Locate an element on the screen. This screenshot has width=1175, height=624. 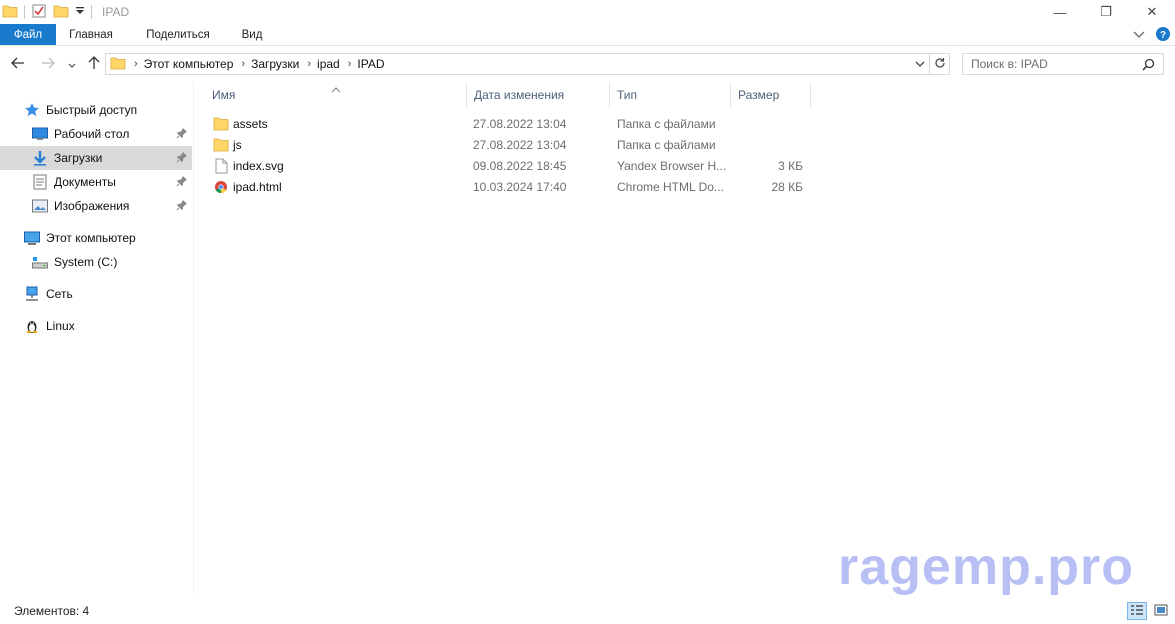
breadcrumb-downloads: Загрузки is located at coordinates (275, 64).